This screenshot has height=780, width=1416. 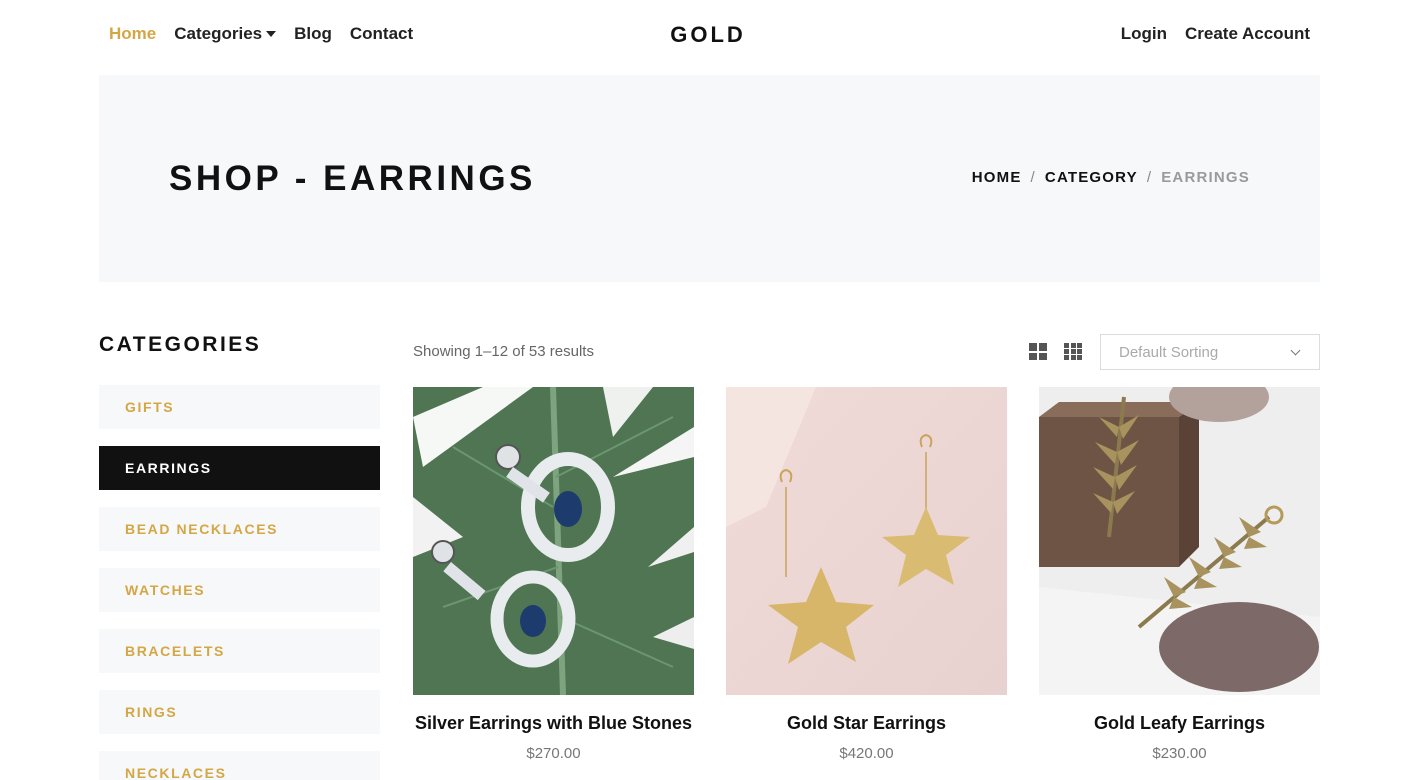 I want to click on breadcrumb: HOME / CATEGORY / EARRINGS, so click(x=1111, y=177).